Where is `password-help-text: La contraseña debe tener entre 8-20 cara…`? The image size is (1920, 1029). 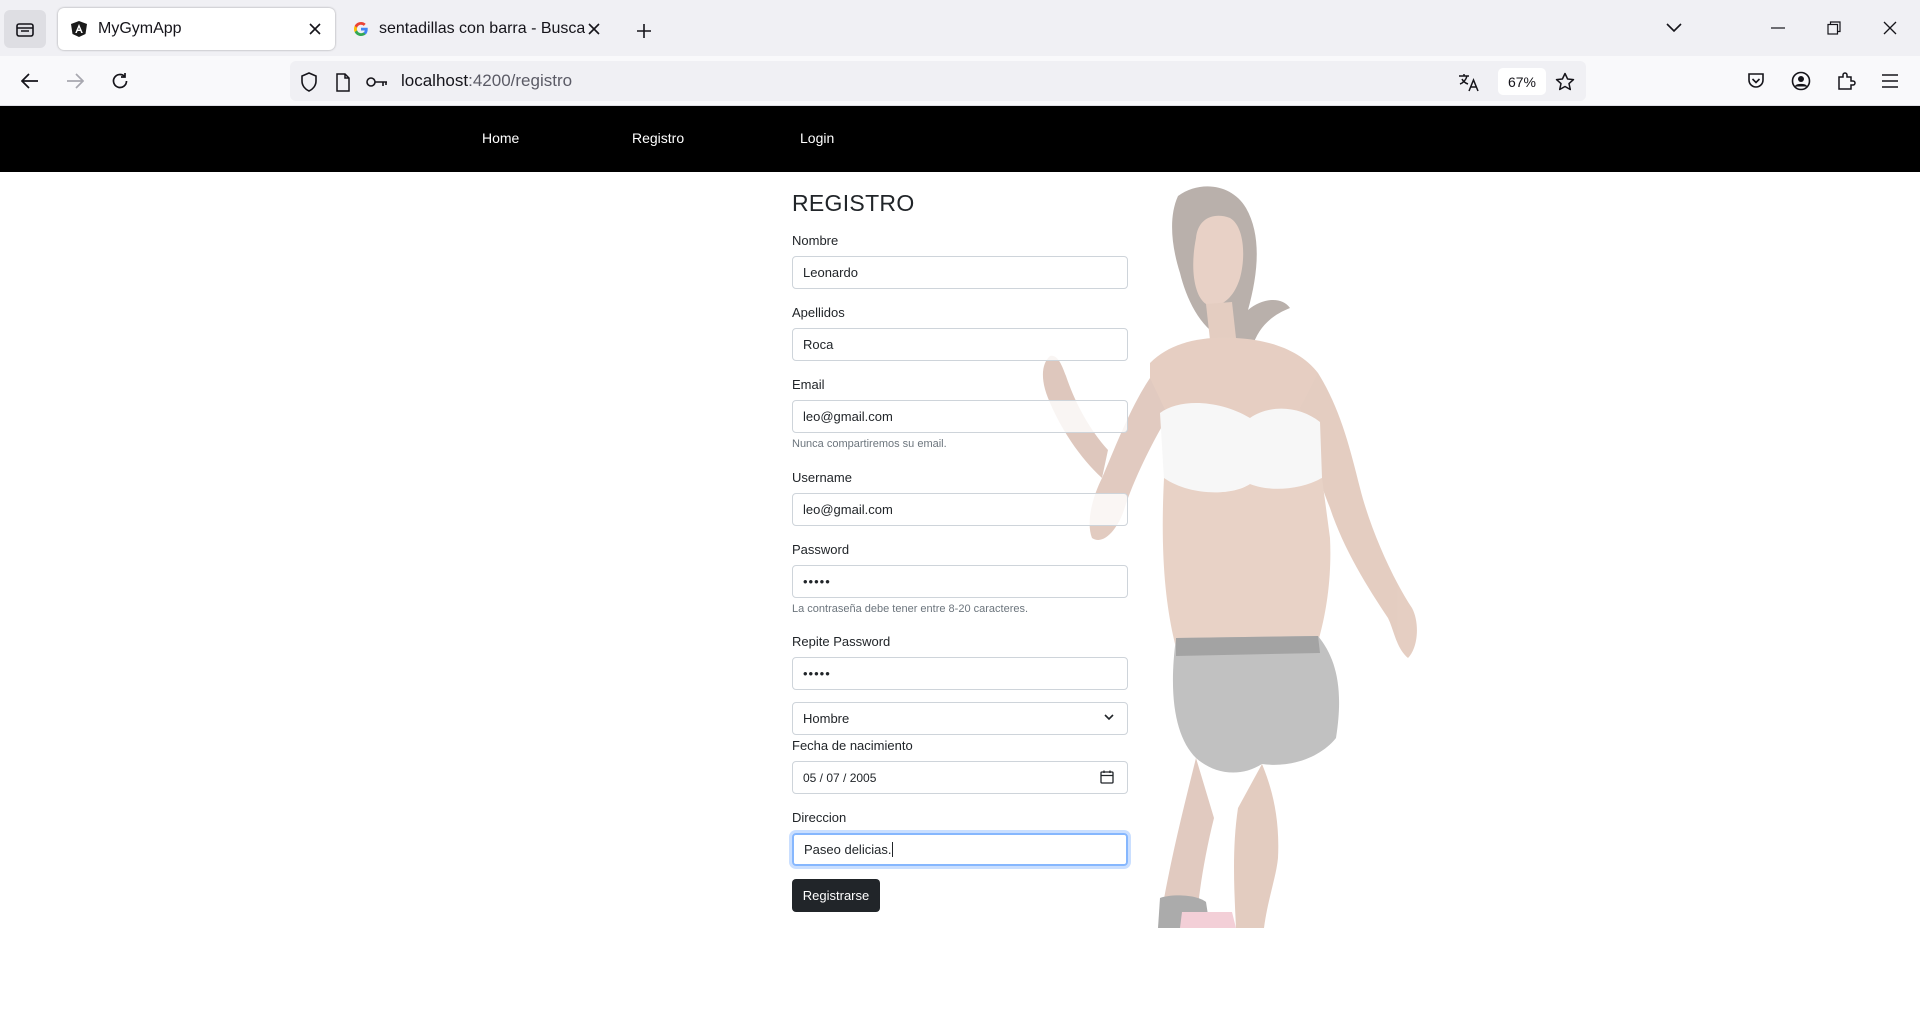
password-help-text: La contraseña debe tener entre 8-20 cara… is located at coordinates (910, 609).